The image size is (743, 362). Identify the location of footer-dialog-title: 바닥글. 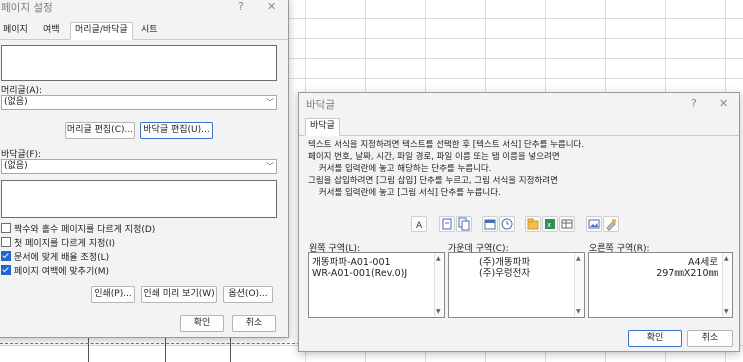
(320, 105).